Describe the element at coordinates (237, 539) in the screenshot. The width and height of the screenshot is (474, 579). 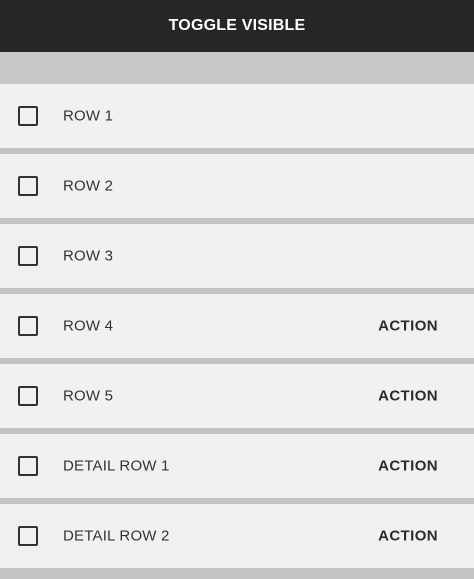
I see `list-item: DETAIL ROW 2 ACTION` at that location.